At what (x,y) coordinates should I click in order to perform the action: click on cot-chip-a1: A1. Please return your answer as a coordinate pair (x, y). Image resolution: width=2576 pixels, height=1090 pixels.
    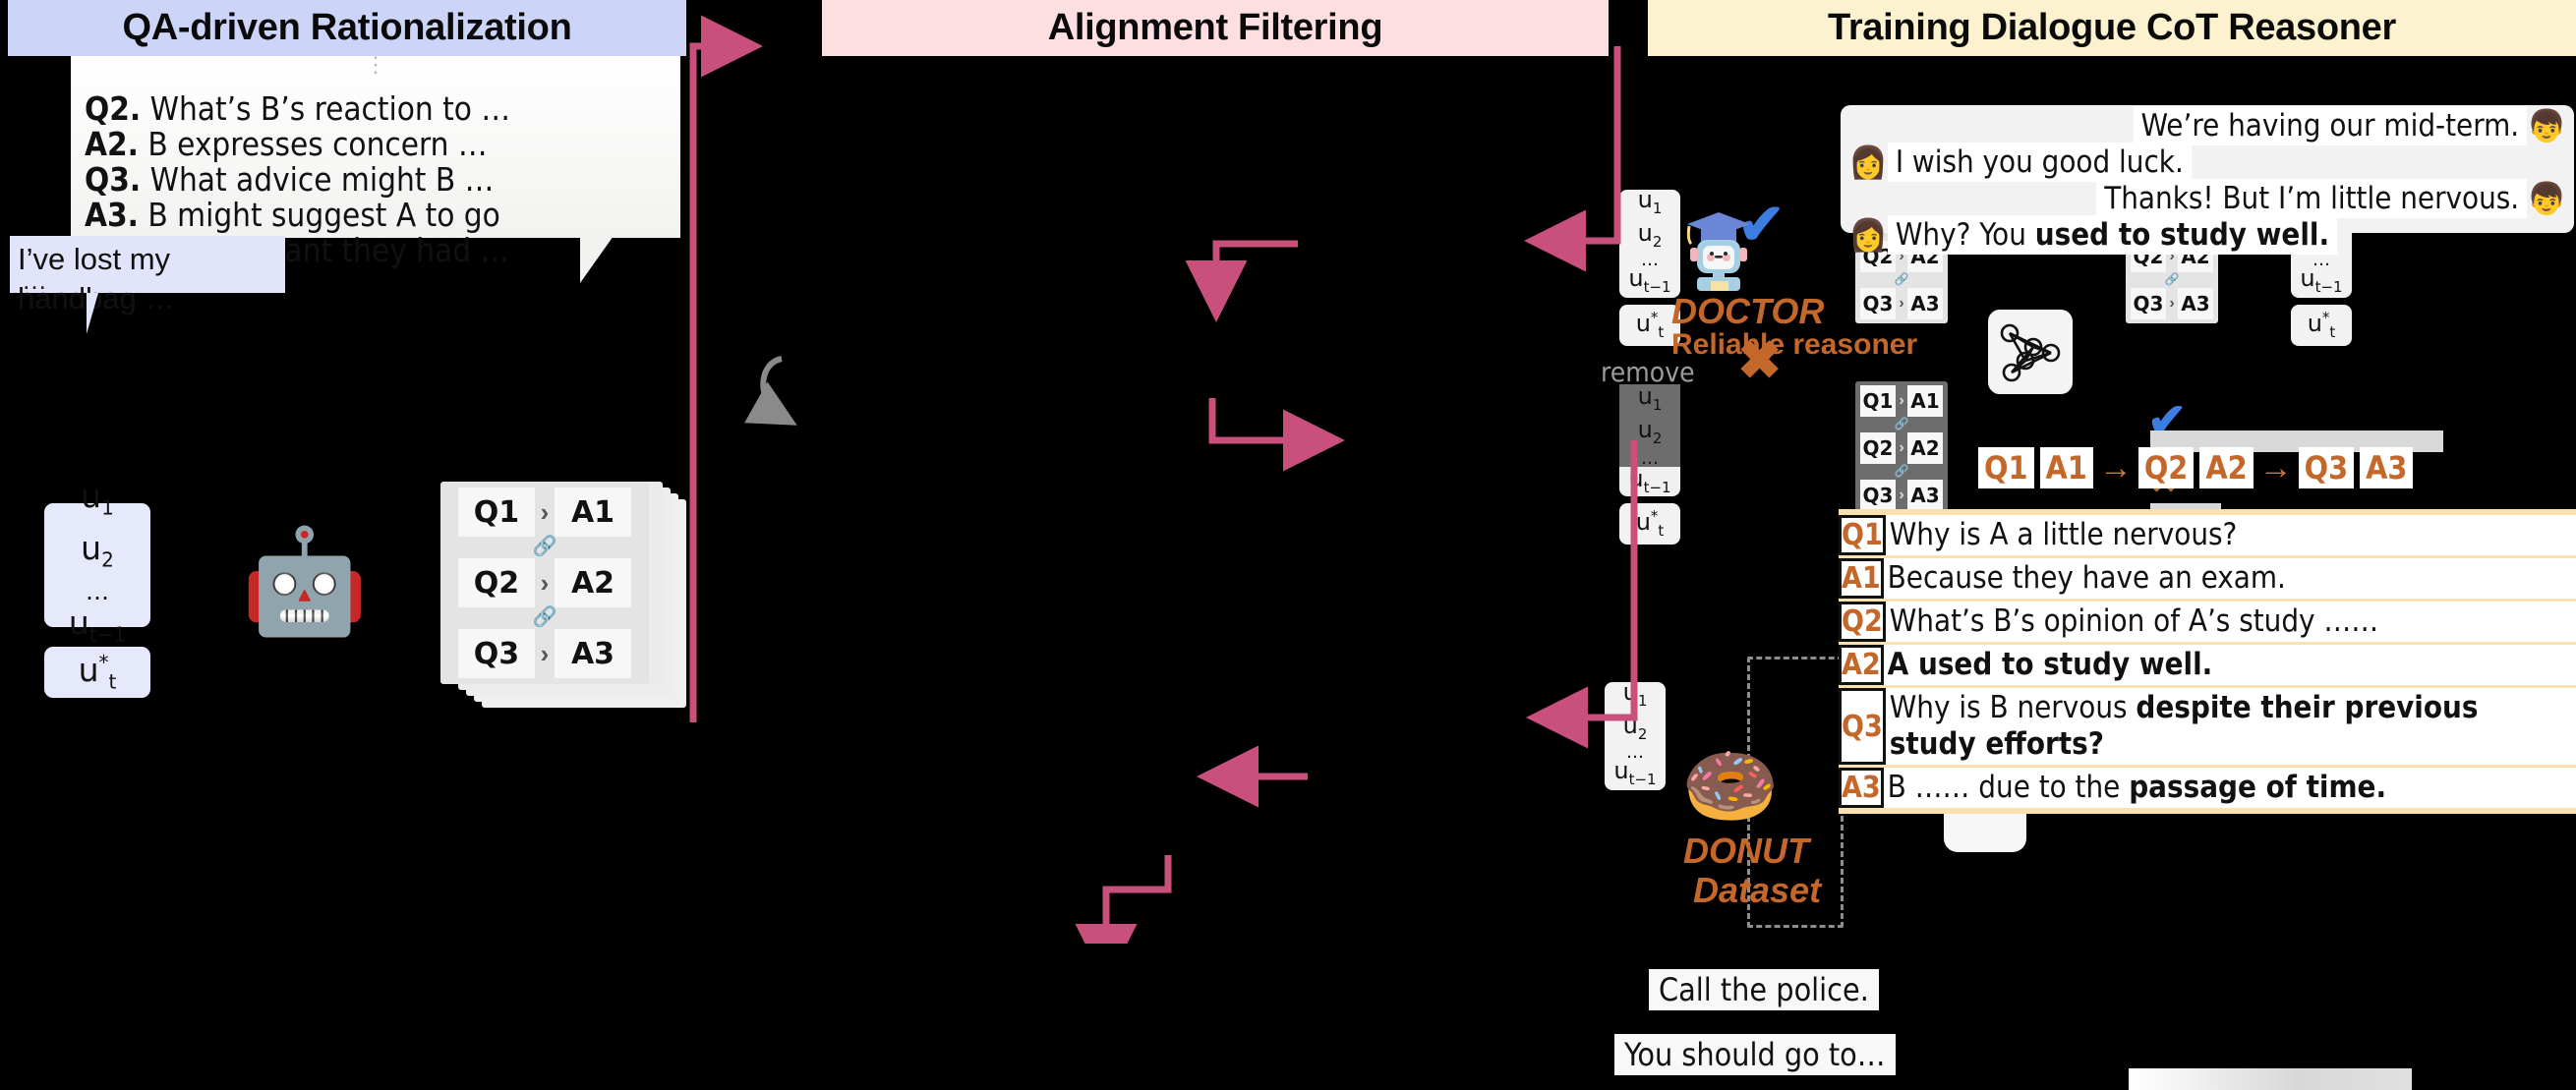
    Looking at the image, I should click on (2066, 467).